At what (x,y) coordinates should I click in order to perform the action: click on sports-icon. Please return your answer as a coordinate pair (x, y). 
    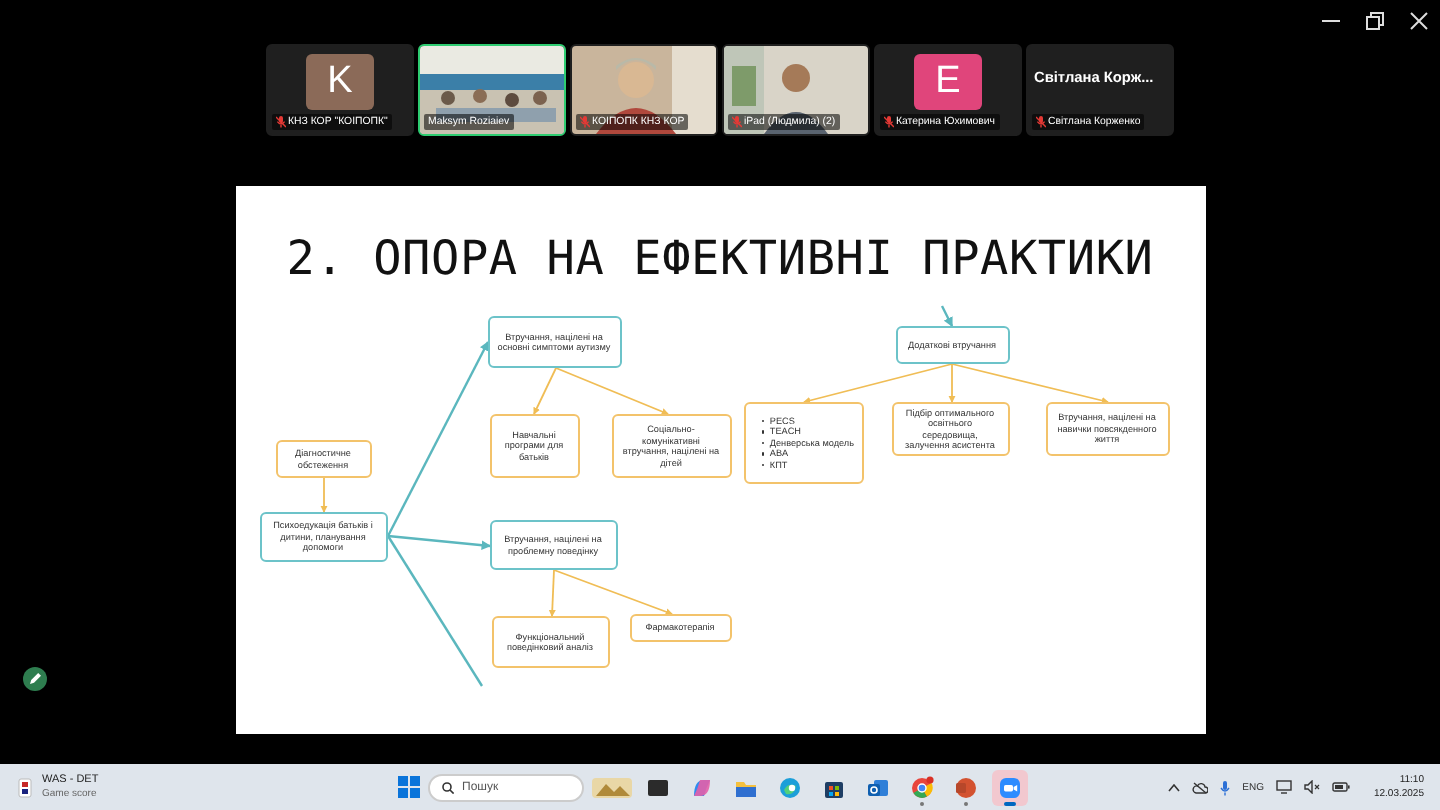
    Looking at the image, I should click on (25, 787).